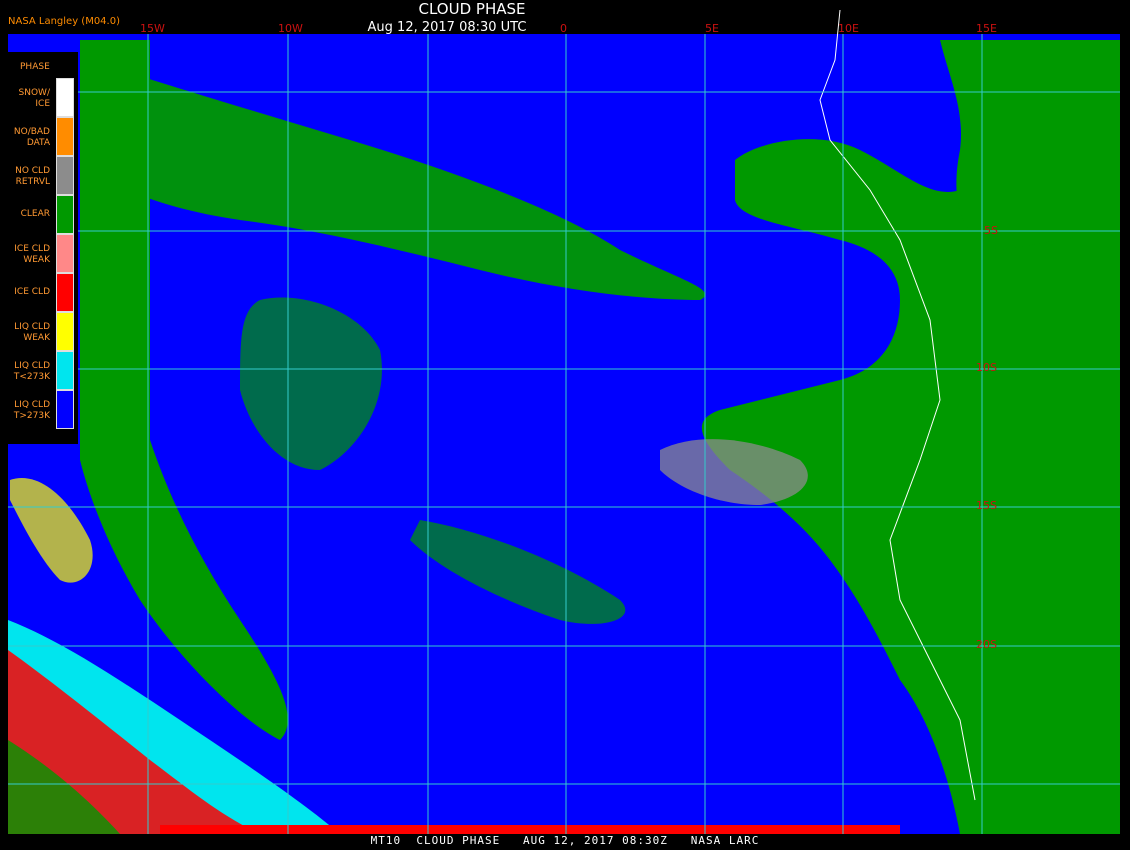  I want to click on lon-label-0: 0, so click(563, 28).